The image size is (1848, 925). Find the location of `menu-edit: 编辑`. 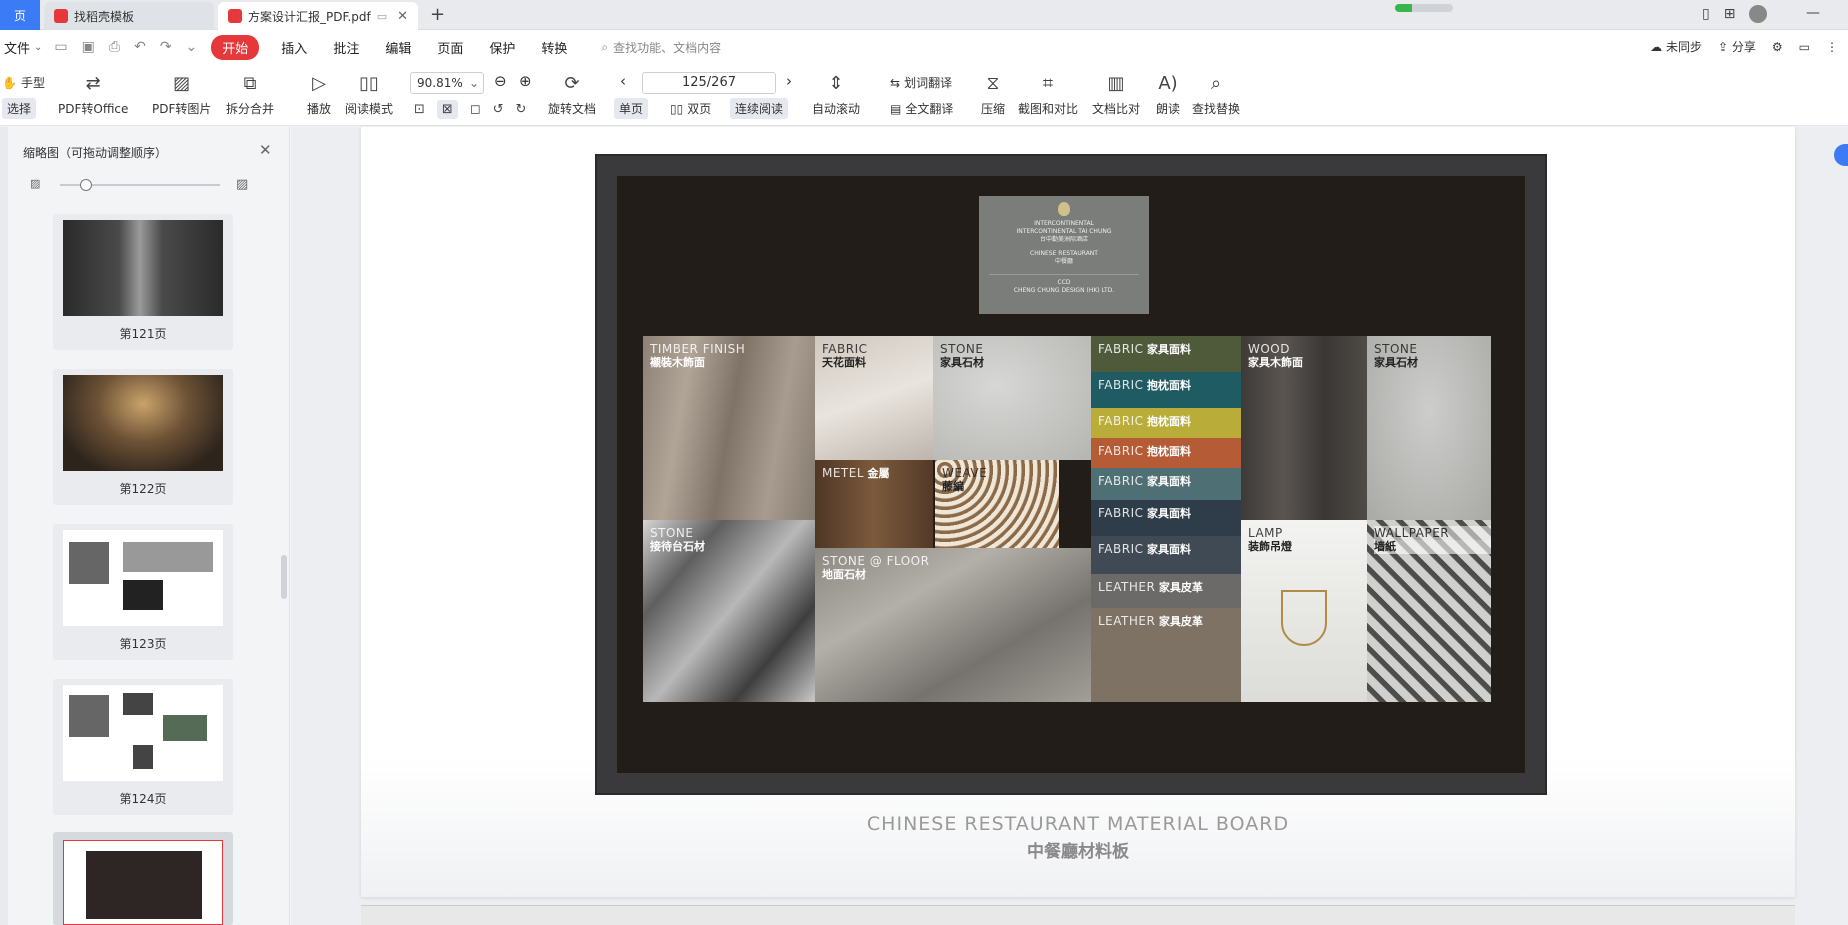

menu-edit: 编辑 is located at coordinates (398, 47).